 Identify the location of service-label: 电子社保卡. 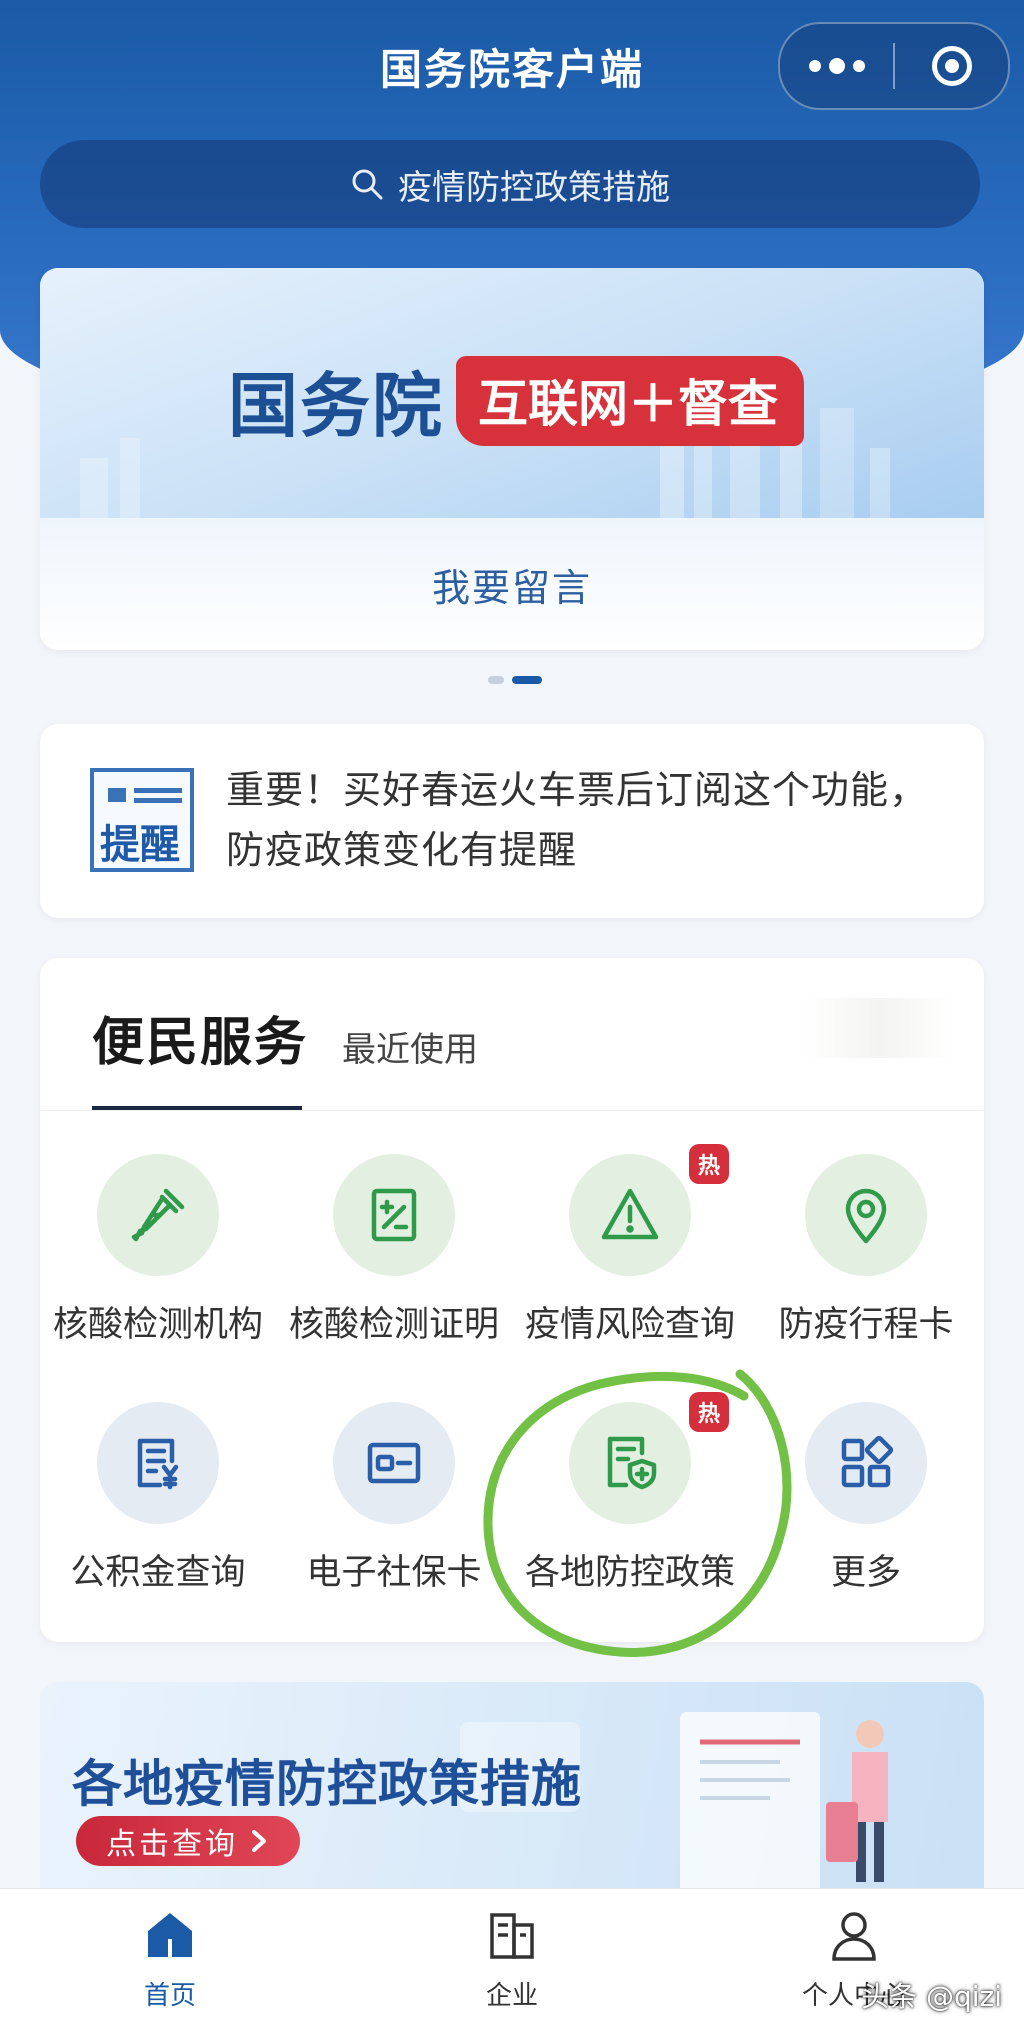
(394, 1573).